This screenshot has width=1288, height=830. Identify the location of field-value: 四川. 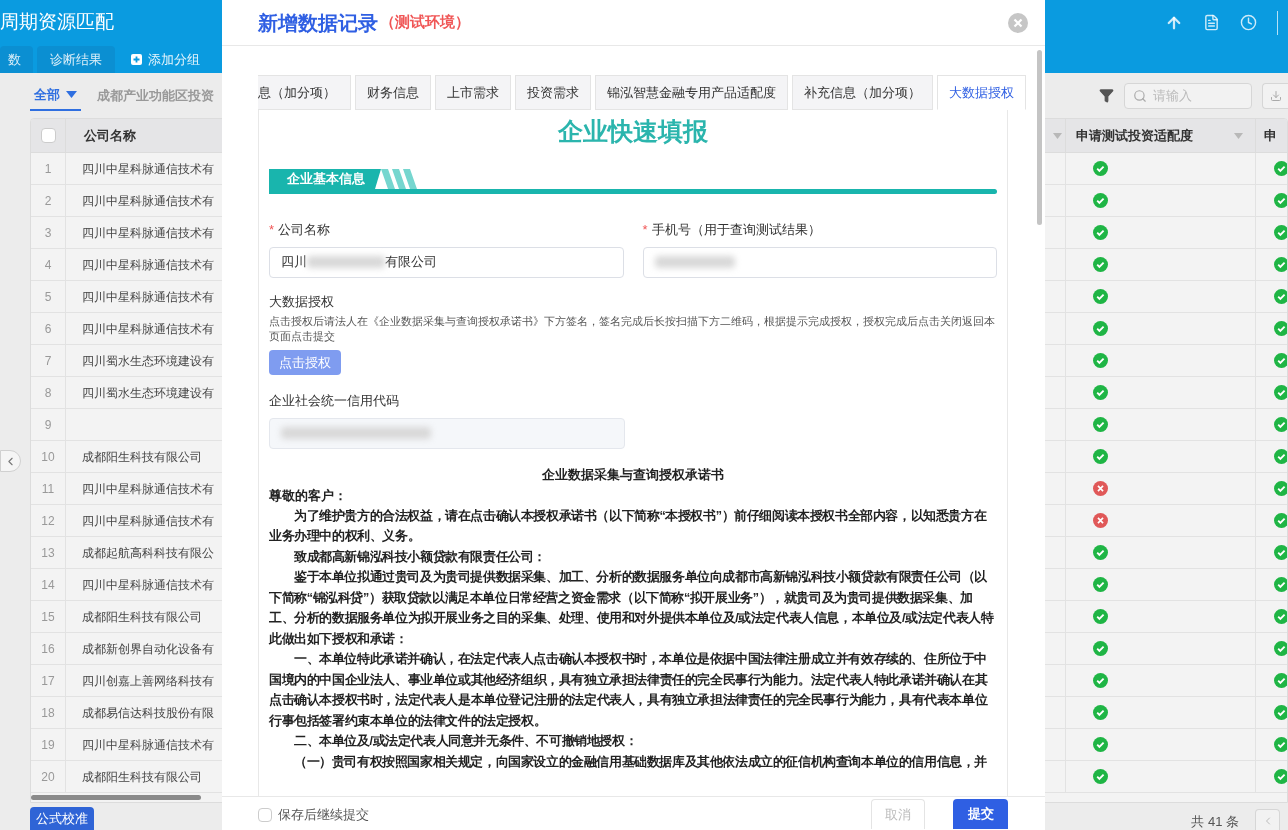
(294, 262).